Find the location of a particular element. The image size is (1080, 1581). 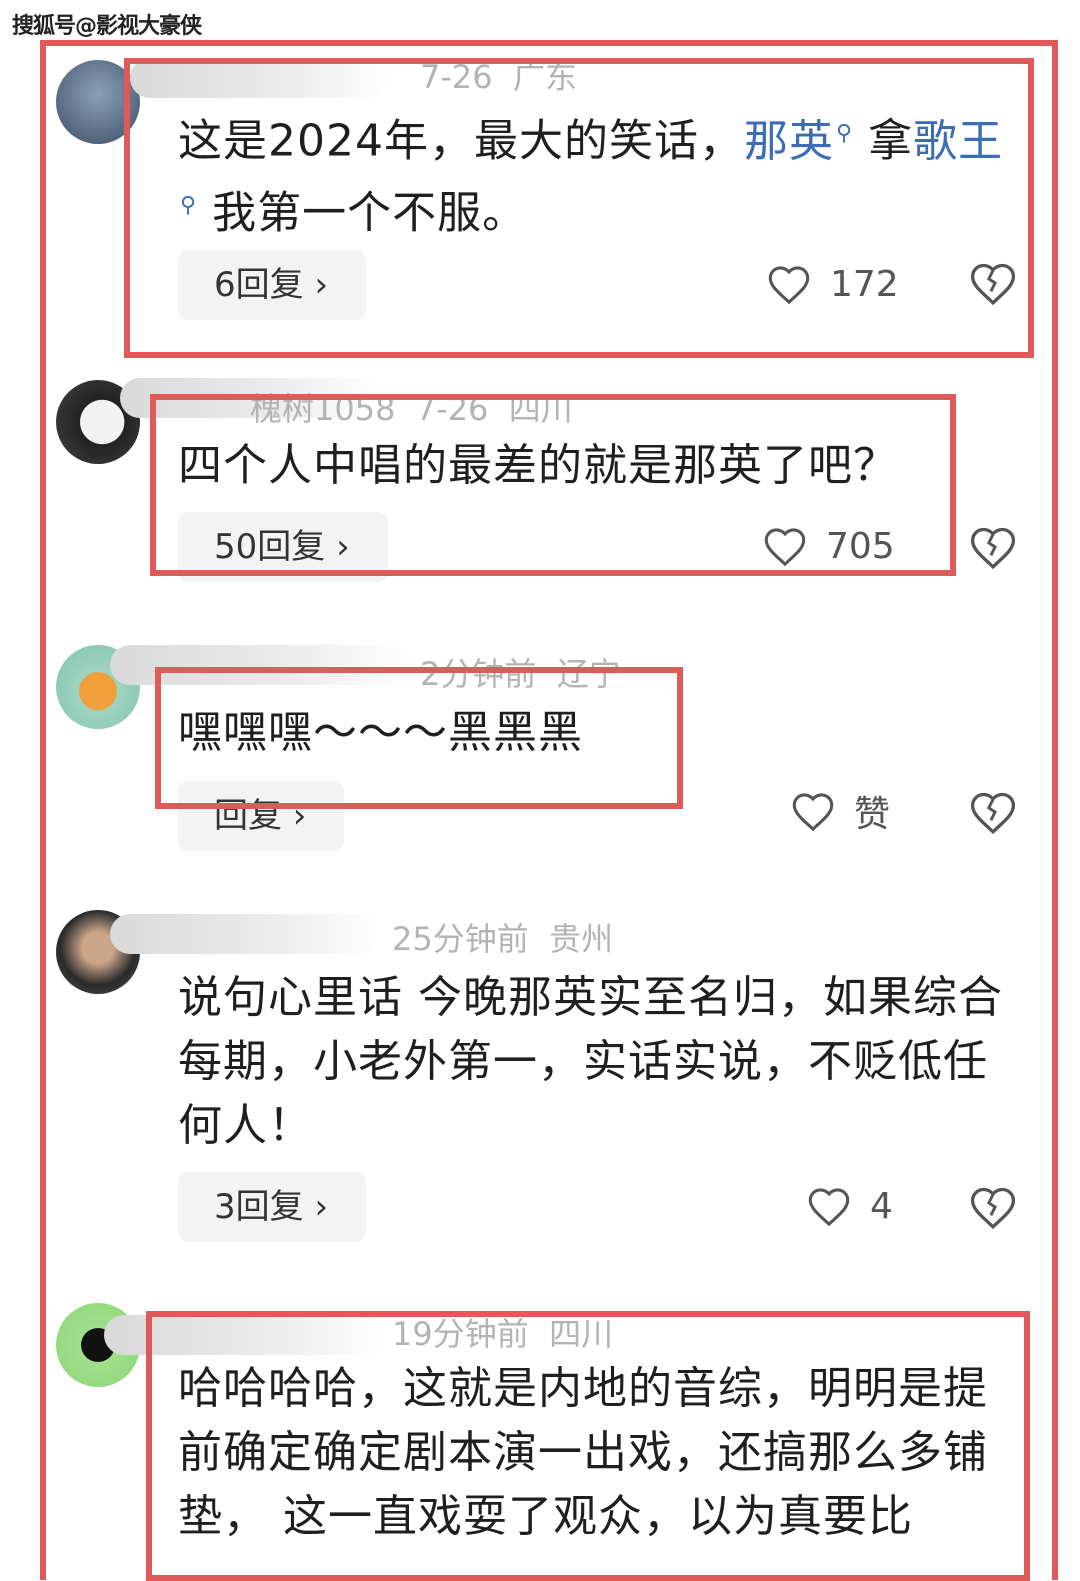

comment-meta: 25分钟前 贵州 is located at coordinates (503, 939).